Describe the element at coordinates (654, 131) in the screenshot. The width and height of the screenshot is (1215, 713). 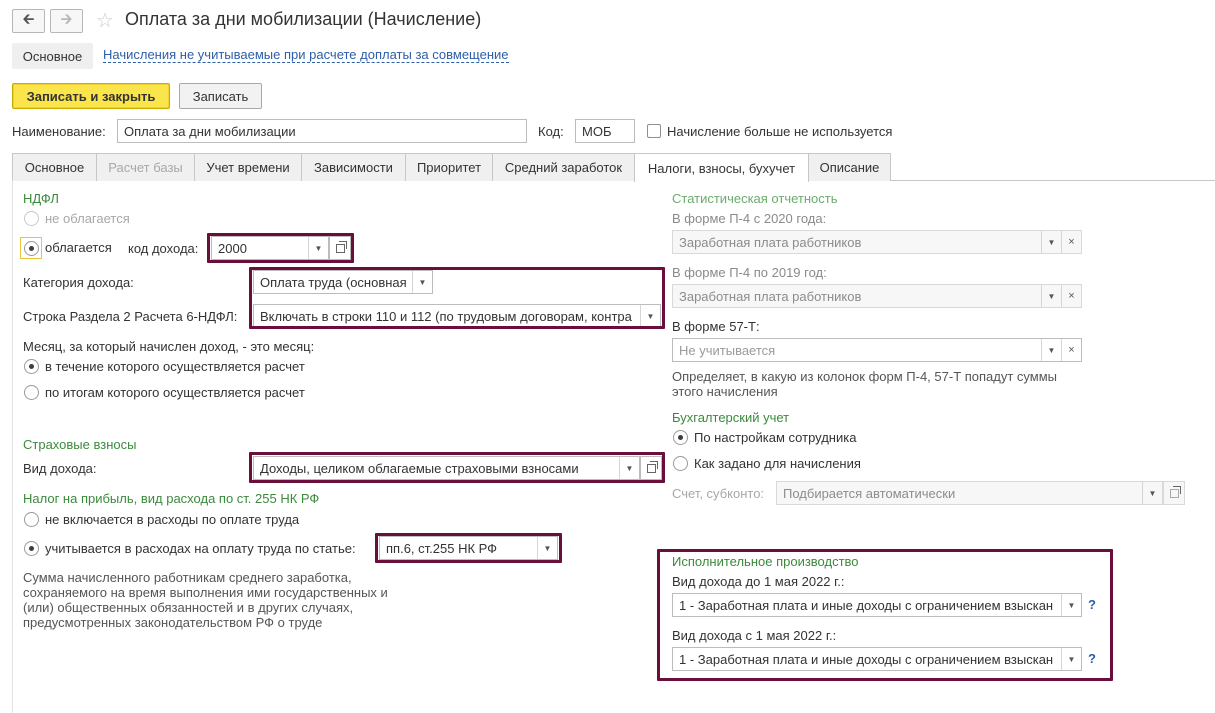
I see `not-used-checkbox` at that location.